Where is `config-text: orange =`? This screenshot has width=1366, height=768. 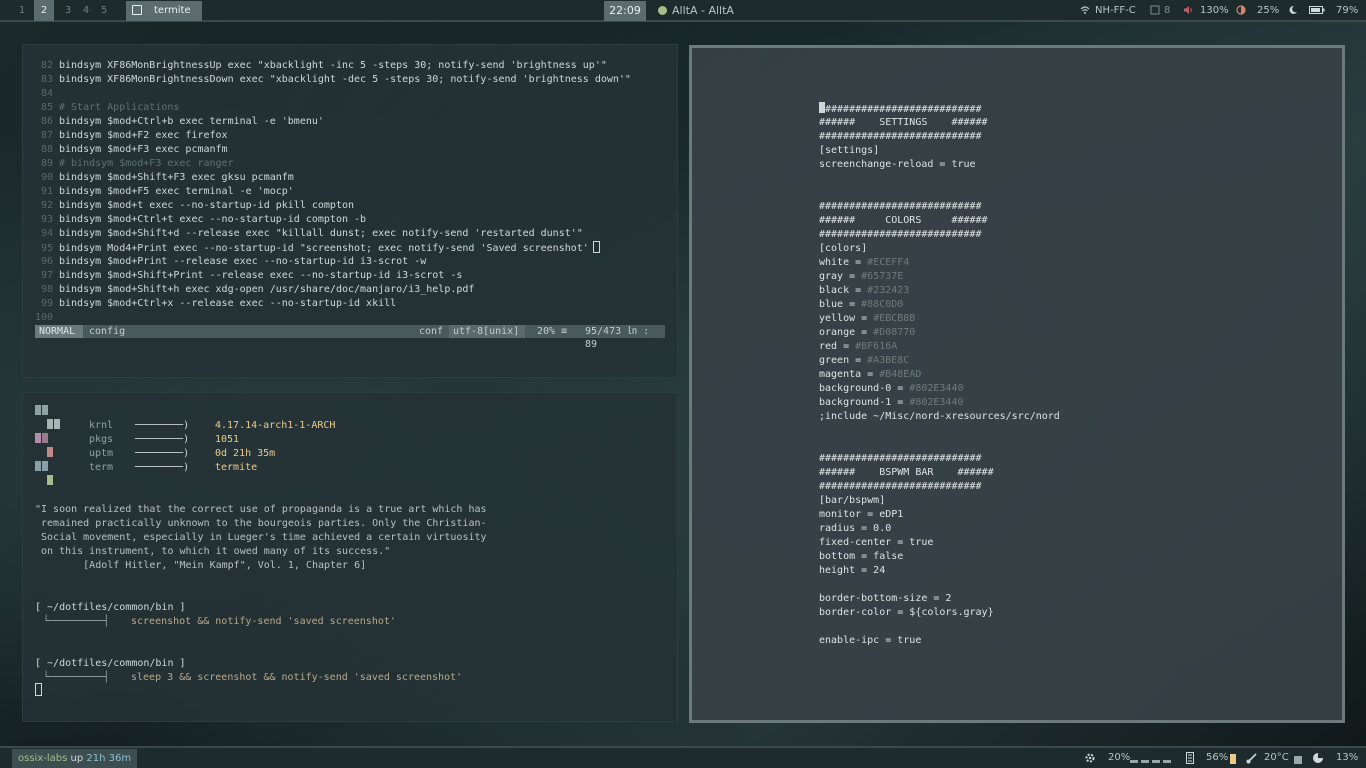
config-text: orange = is located at coordinates (846, 332).